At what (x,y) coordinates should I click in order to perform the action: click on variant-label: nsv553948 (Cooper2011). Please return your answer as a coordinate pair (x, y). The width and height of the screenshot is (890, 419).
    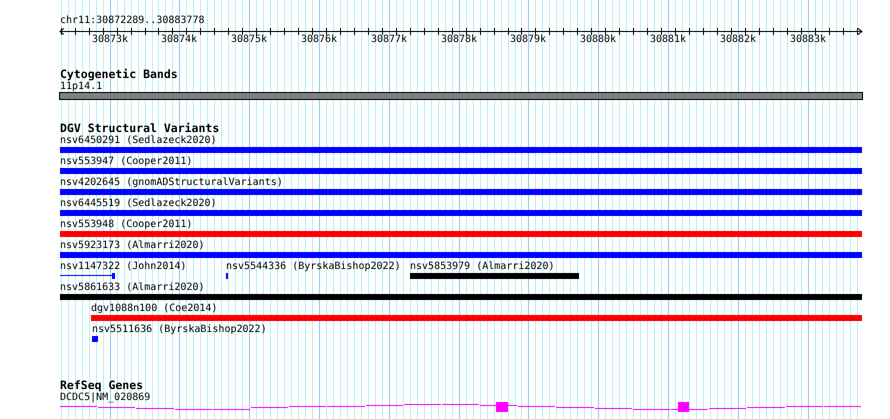
    Looking at the image, I should click on (126, 225).